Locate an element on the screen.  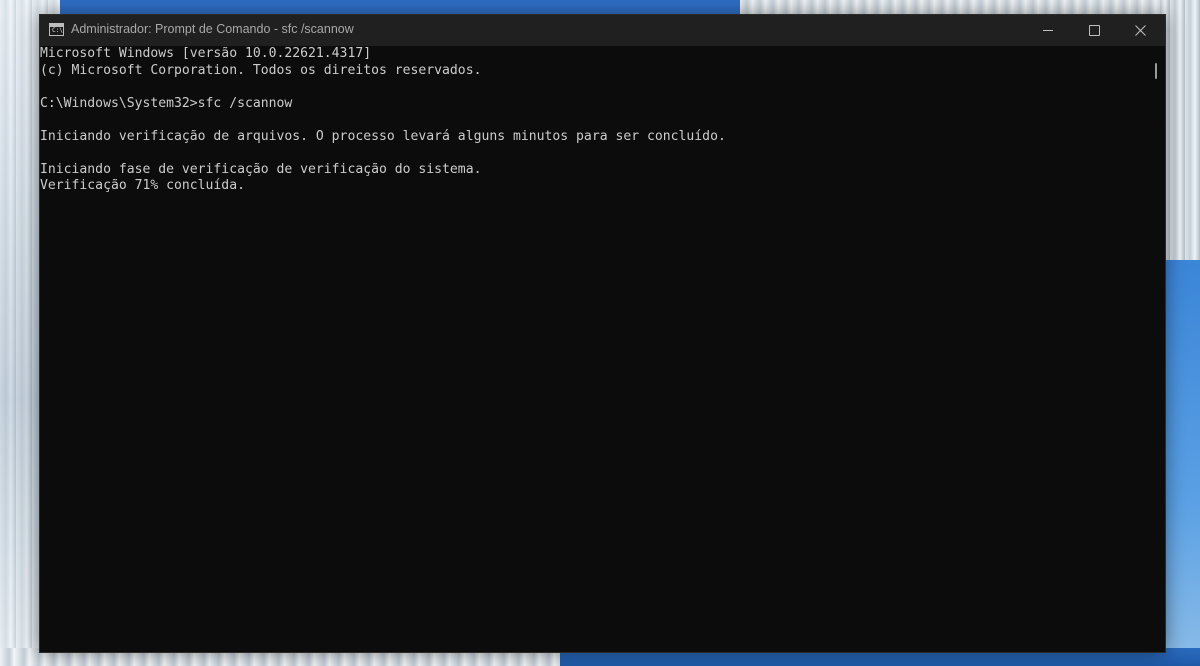
console-line: C:\Windows\System32>sfc /scannow is located at coordinates (166, 103).